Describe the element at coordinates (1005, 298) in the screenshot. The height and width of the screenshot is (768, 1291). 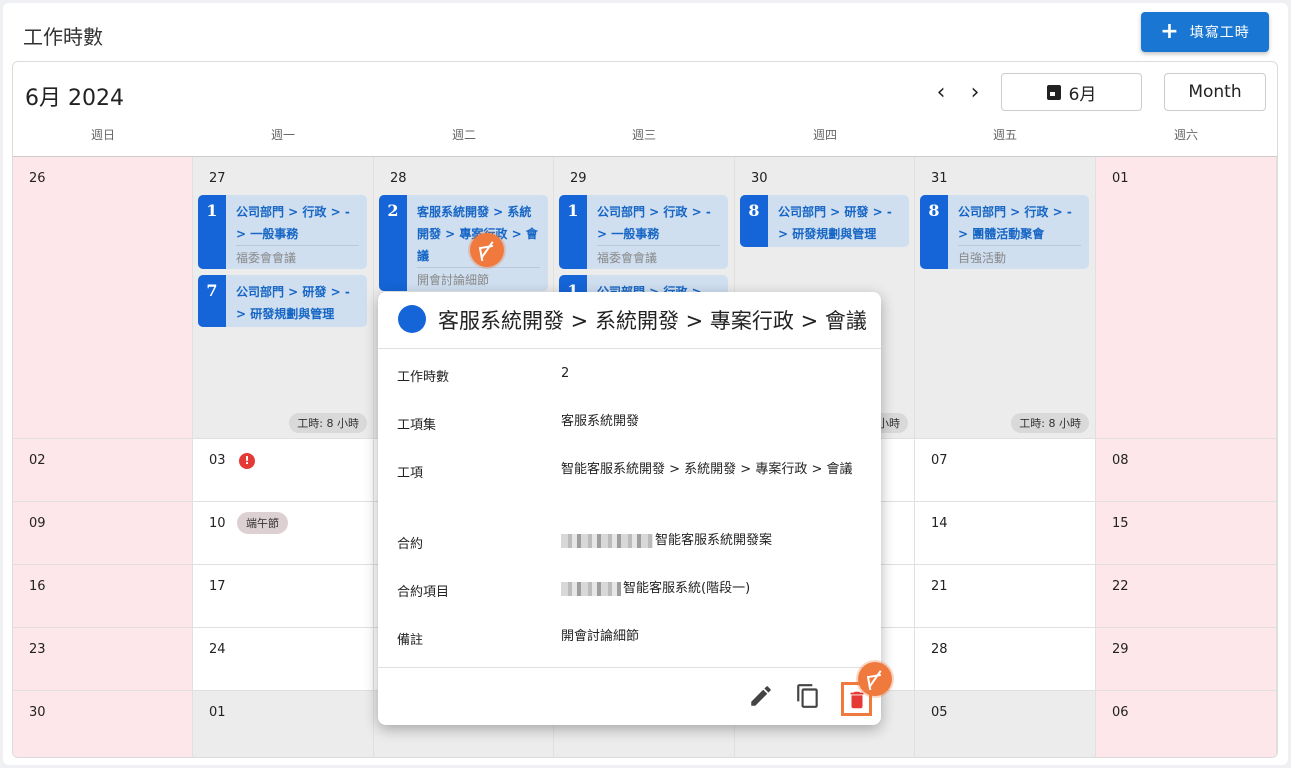
I see `day-cell: 31 工時: 8 小時 8 公司部門 > 行政 > - > 團體活動聚會自強活動` at that location.